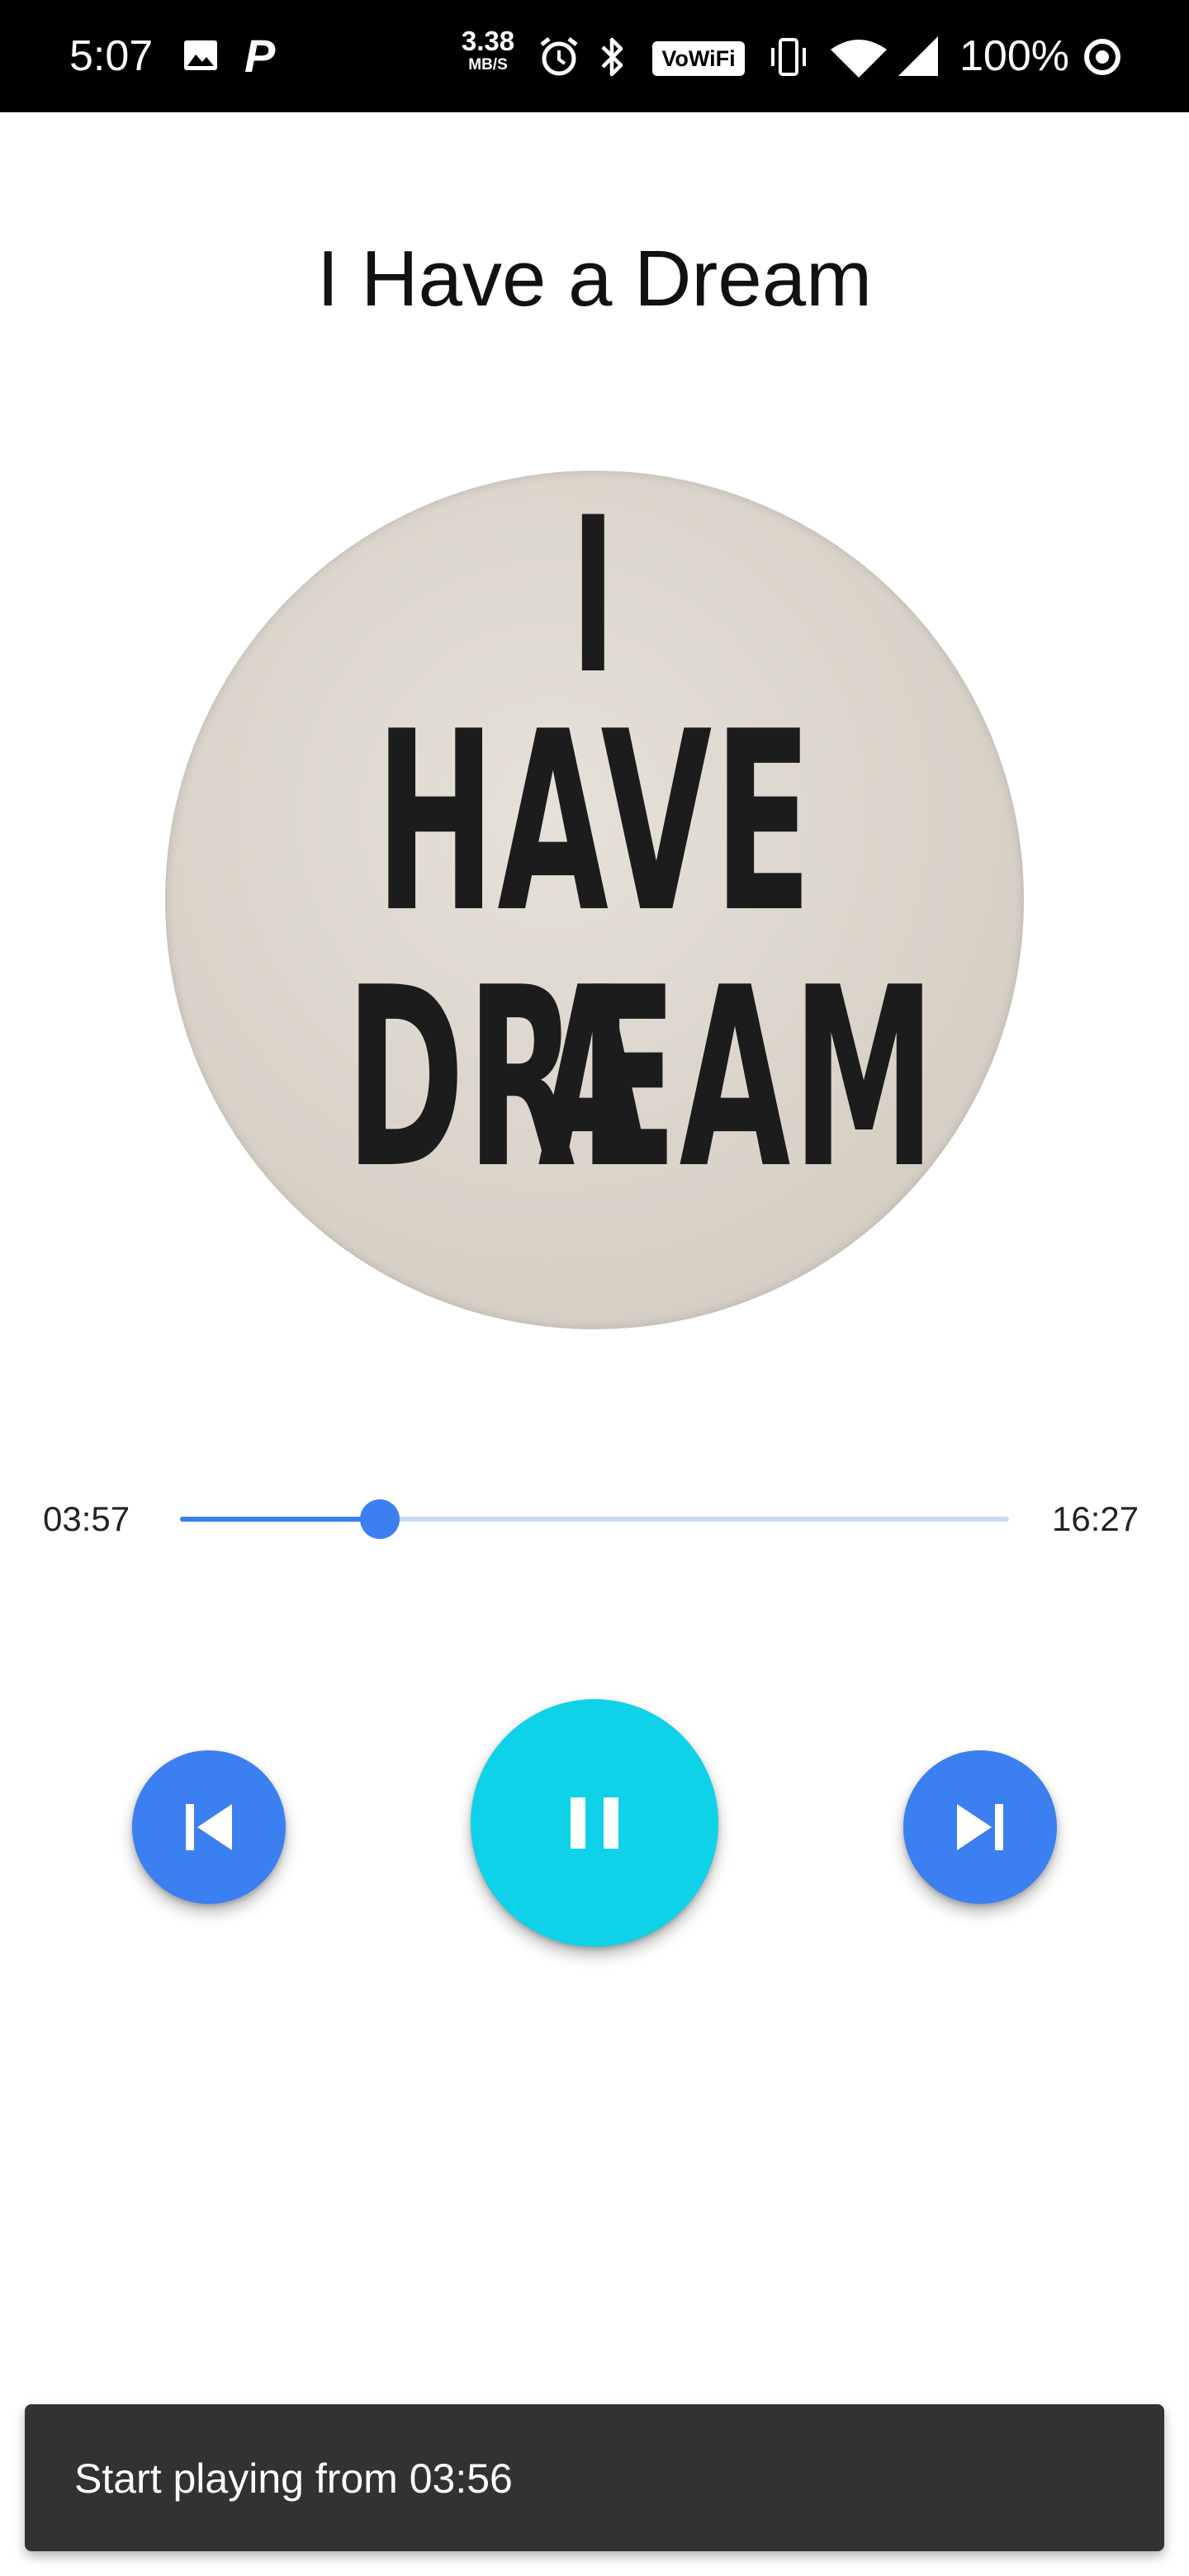 The image size is (1189, 2576). Describe the element at coordinates (1102, 57) in the screenshot. I see `ring-icon` at that location.